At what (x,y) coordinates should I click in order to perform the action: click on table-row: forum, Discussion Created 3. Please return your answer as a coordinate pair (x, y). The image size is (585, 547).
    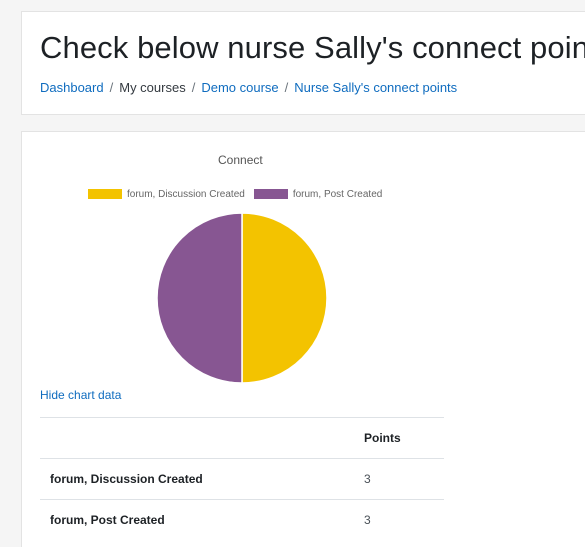
    Looking at the image, I should click on (242, 479).